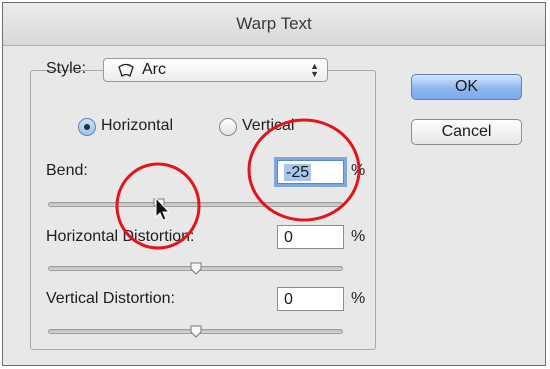 This screenshot has height=369, width=550. What do you see at coordinates (66, 68) in the screenshot?
I see `style-label: Style:` at bounding box center [66, 68].